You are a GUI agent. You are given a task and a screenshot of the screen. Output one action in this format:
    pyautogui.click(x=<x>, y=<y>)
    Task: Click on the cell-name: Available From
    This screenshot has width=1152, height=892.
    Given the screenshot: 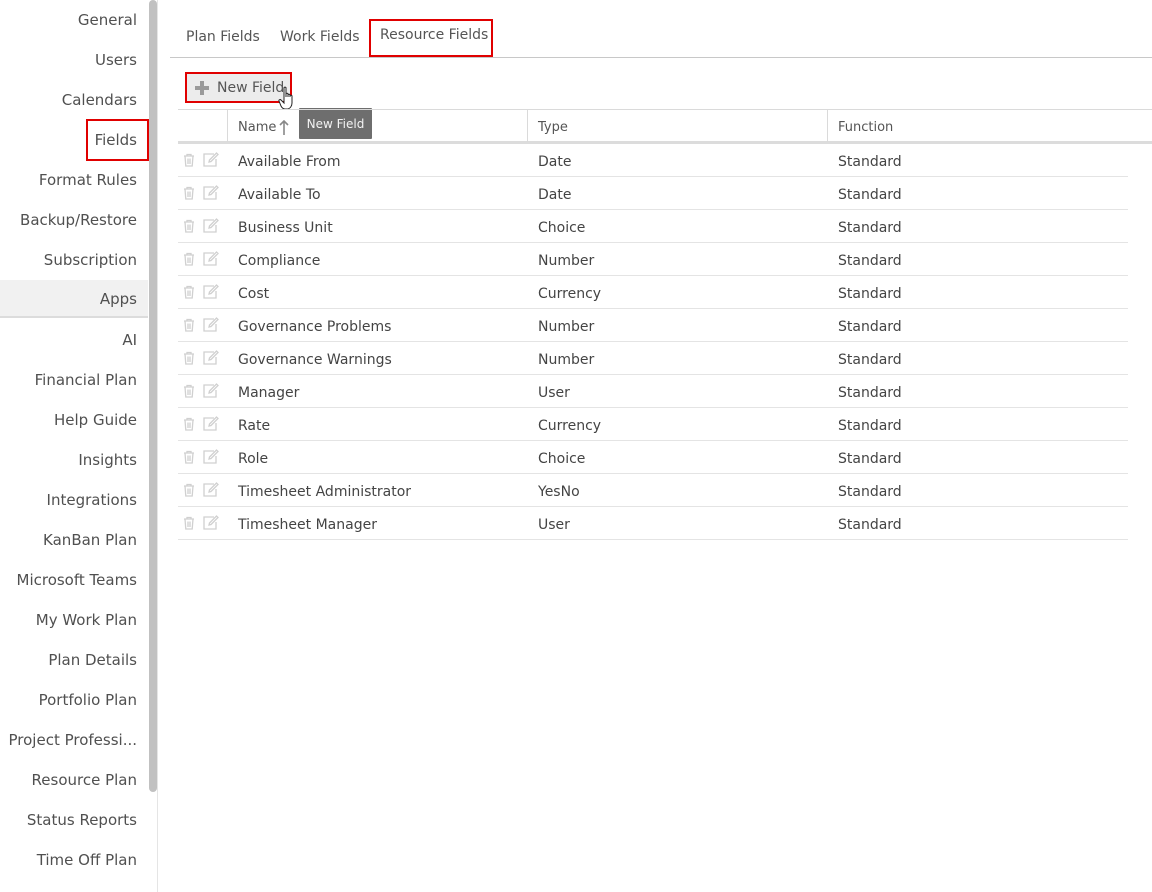 What is the action you would take?
    pyautogui.click(x=289, y=162)
    